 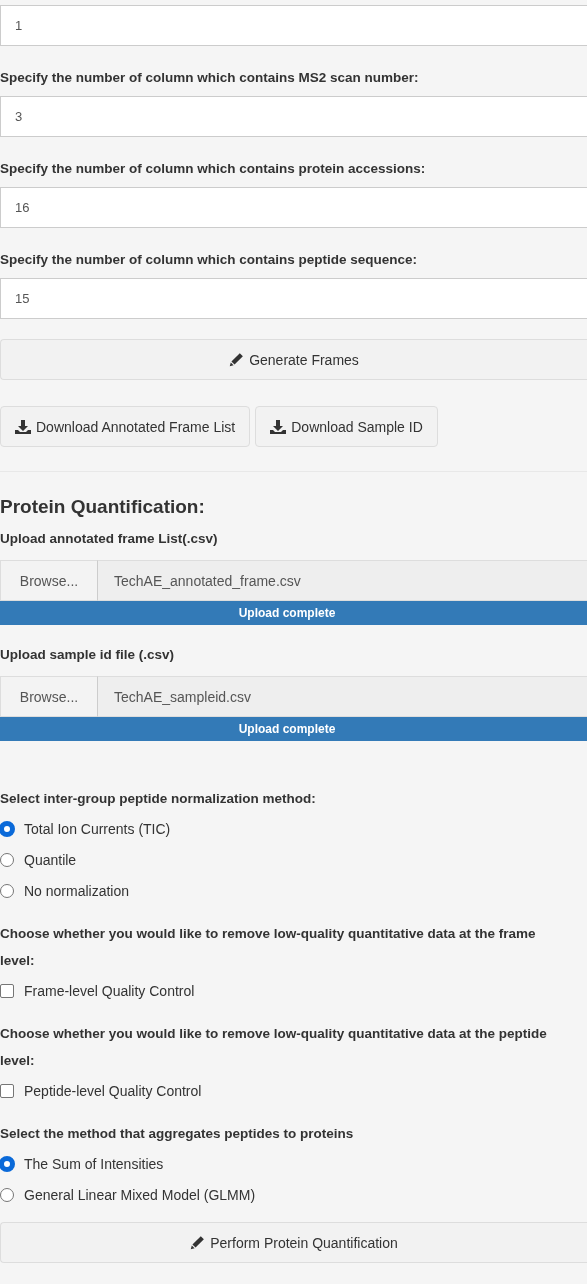 I want to click on button: Download Sample ID, so click(x=346, y=426).